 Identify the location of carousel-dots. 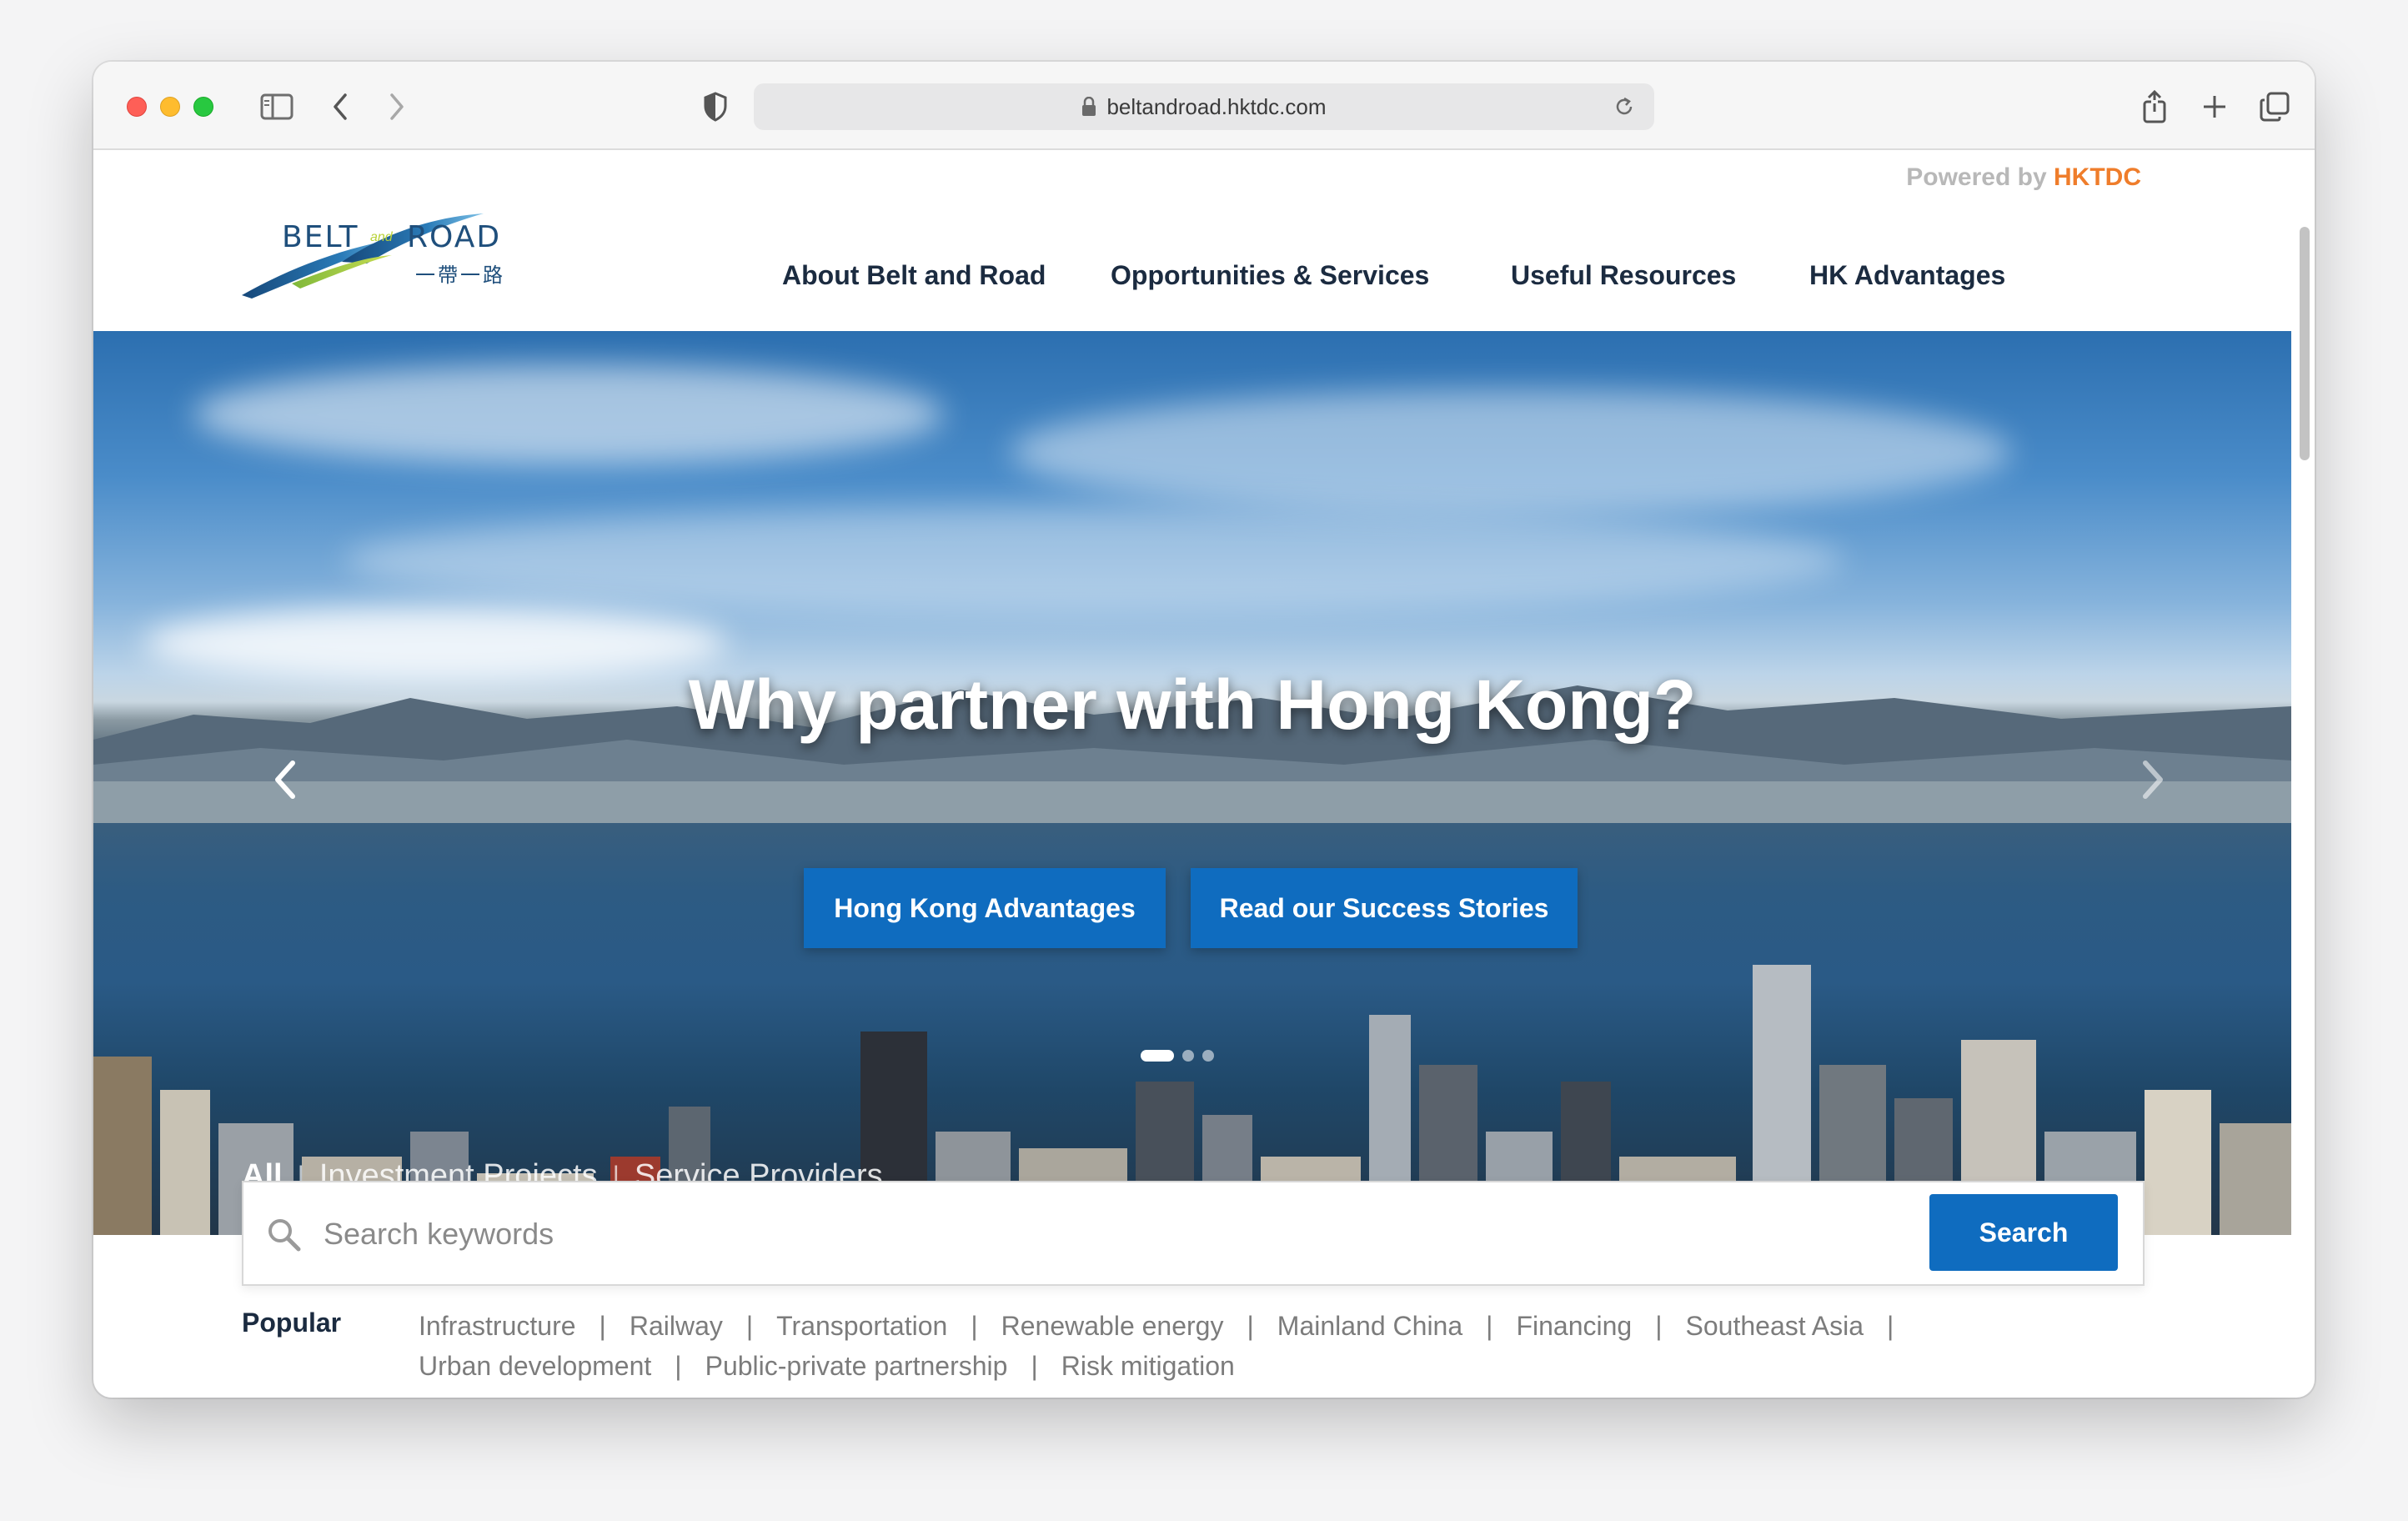
(1177, 1056).